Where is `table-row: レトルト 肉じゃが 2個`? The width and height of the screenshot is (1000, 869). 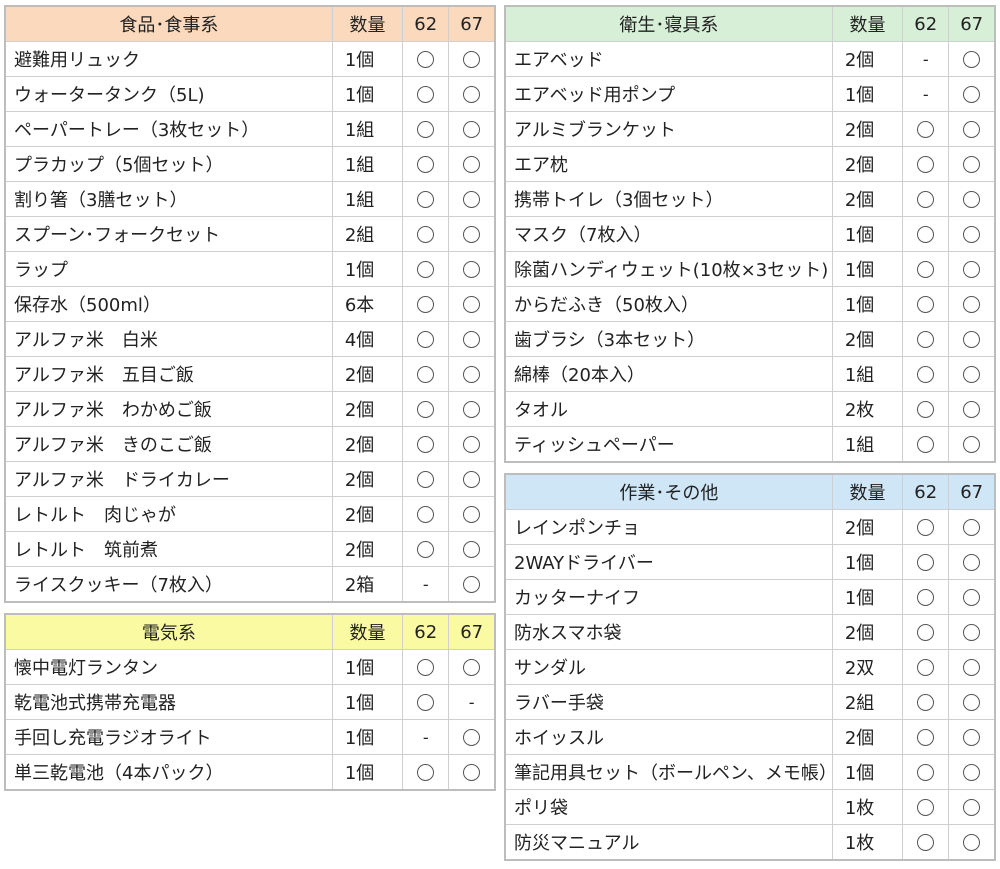 table-row: レトルト 肉じゃが 2個 is located at coordinates (250, 514).